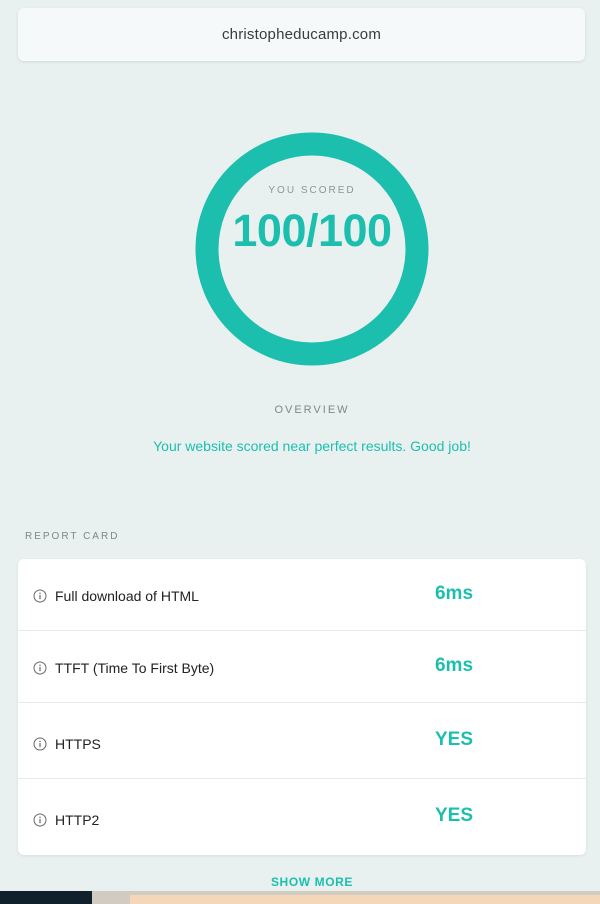  I want to click on report-row-label: TTFT (Time To First Byte), so click(135, 668).